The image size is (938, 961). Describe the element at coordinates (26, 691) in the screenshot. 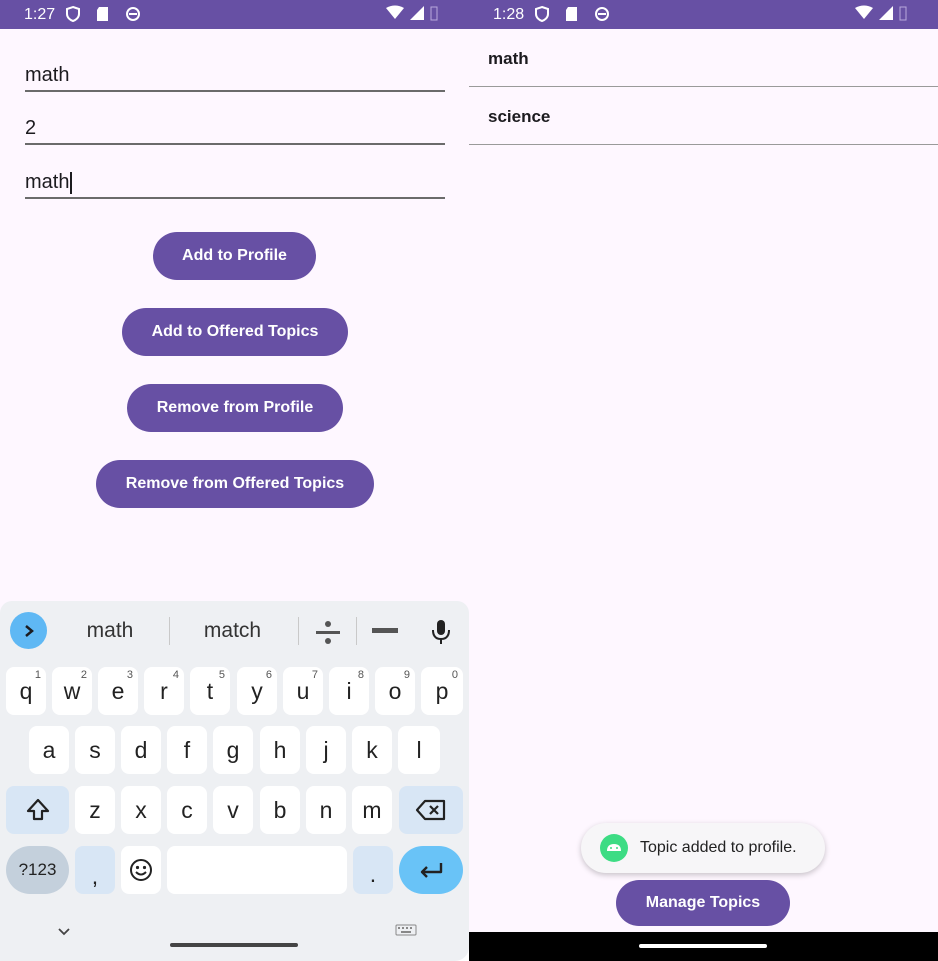

I see `key-q: q1` at that location.